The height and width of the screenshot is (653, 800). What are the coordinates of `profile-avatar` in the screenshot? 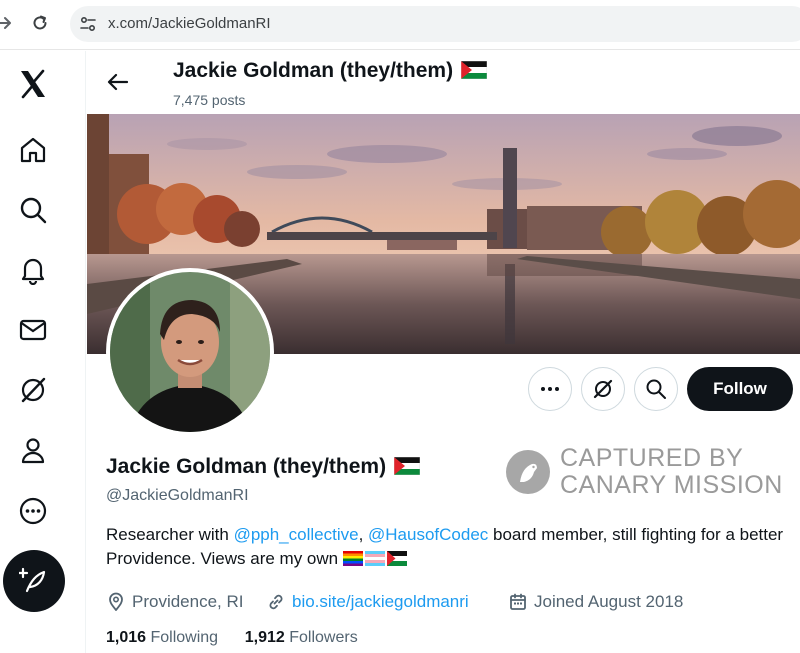 It's located at (190, 352).